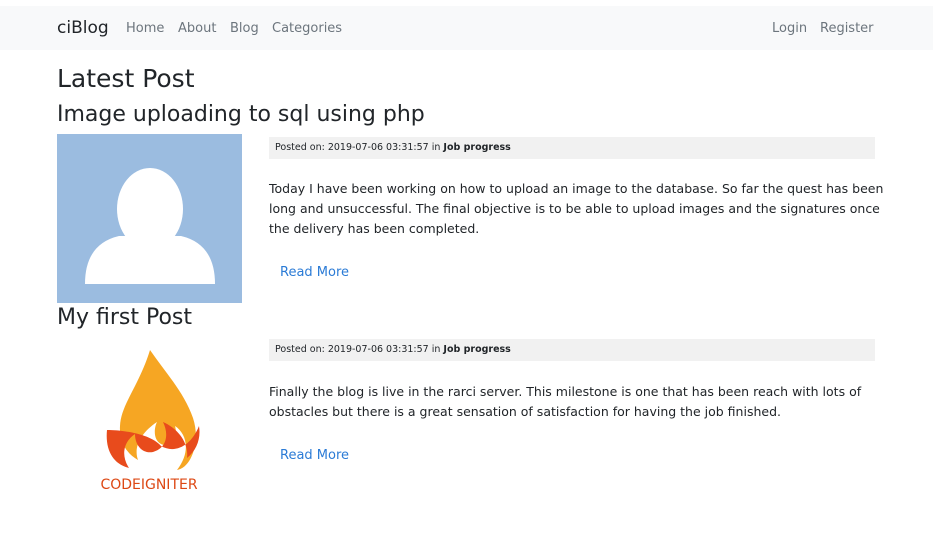  Describe the element at coordinates (148, 485) in the screenshot. I see `logo-text: CODEIGNITER` at that location.